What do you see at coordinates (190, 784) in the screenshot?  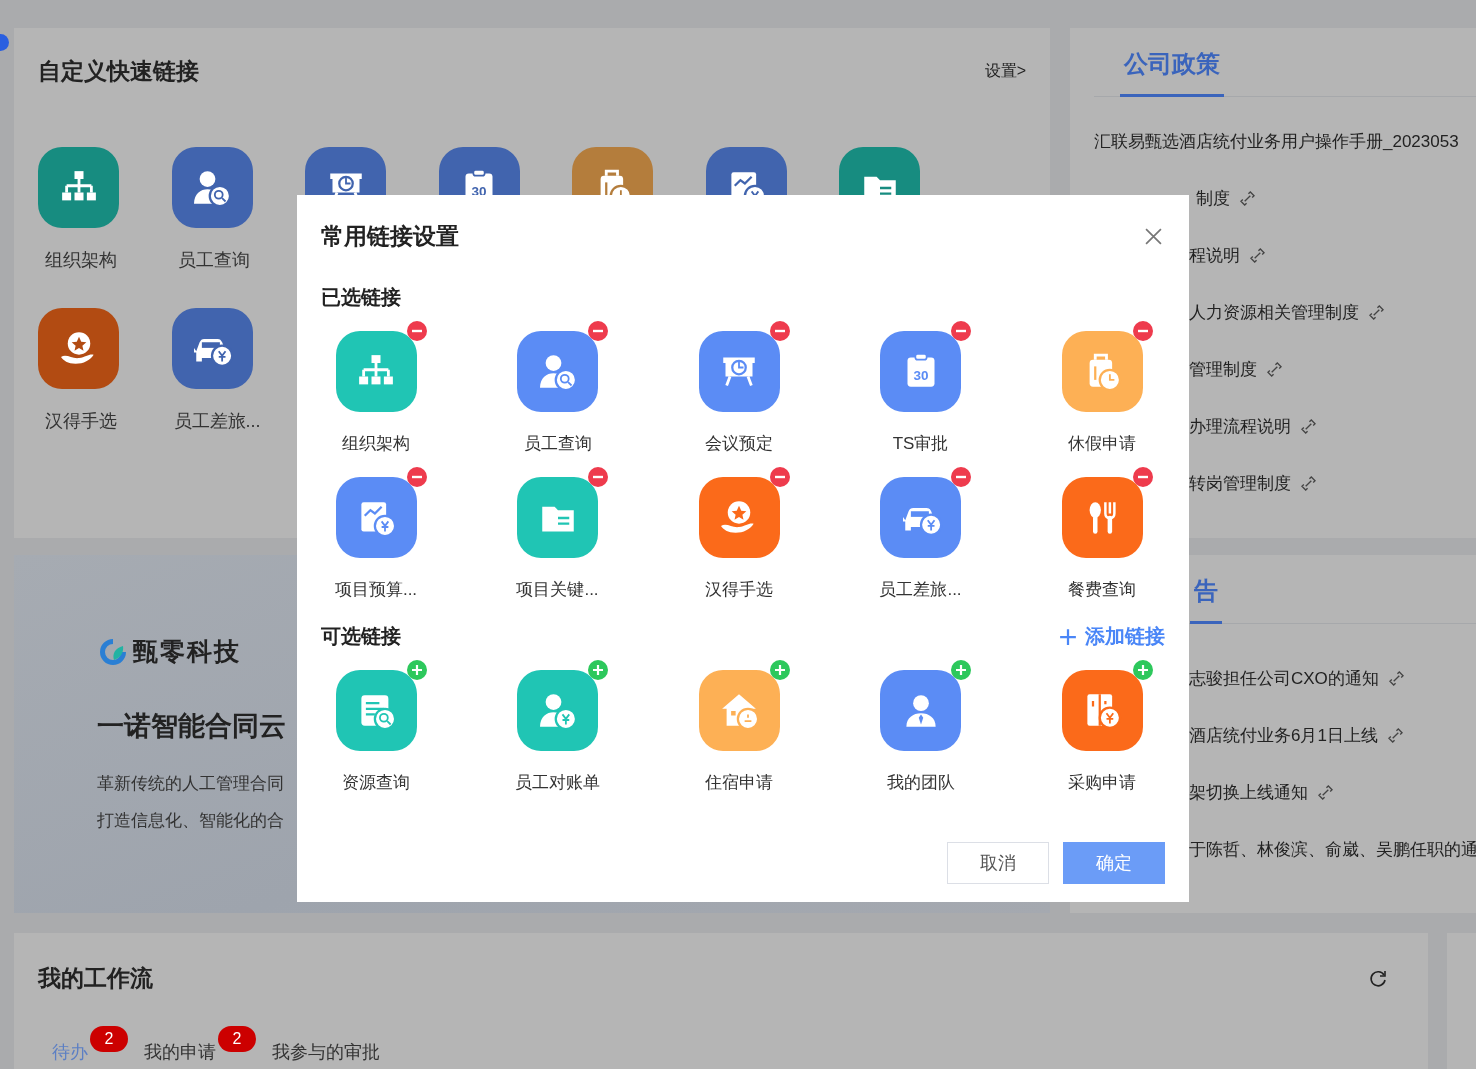 I see `banner-text: 革新传统的人工管理合同` at bounding box center [190, 784].